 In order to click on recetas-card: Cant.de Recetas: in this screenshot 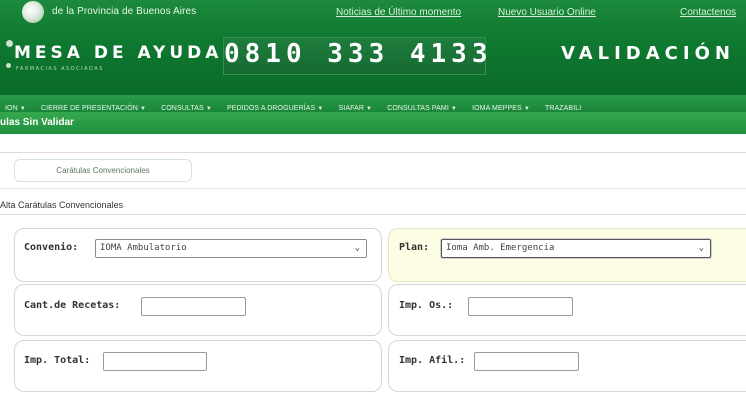, I will do `click(198, 310)`.